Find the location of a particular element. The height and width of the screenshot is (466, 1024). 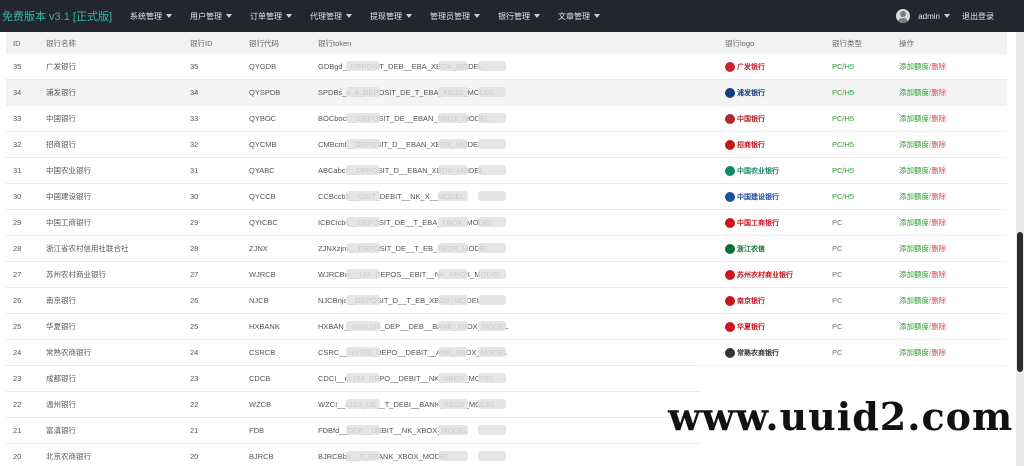

bank-logo: 浙江农信 is located at coordinates (745, 249).